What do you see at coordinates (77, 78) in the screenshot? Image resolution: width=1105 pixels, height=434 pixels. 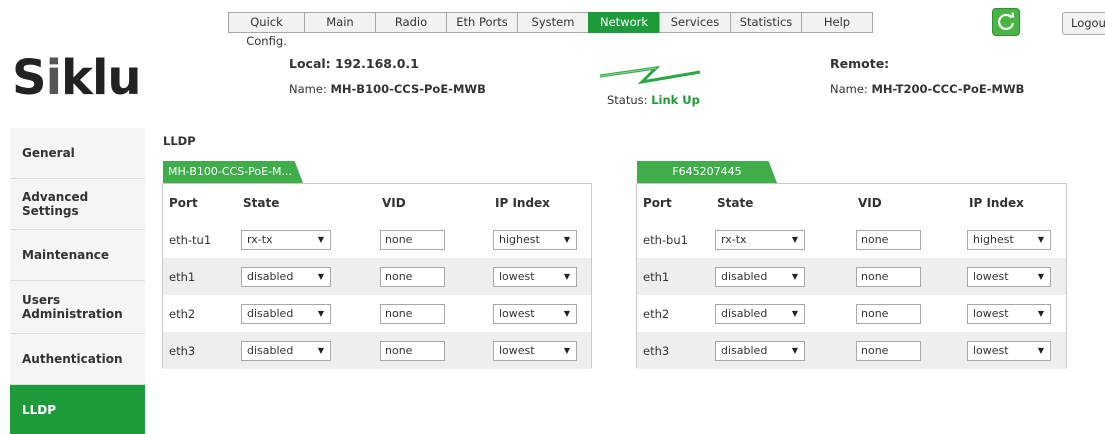 I see `siklu-logo: Siklu` at bounding box center [77, 78].